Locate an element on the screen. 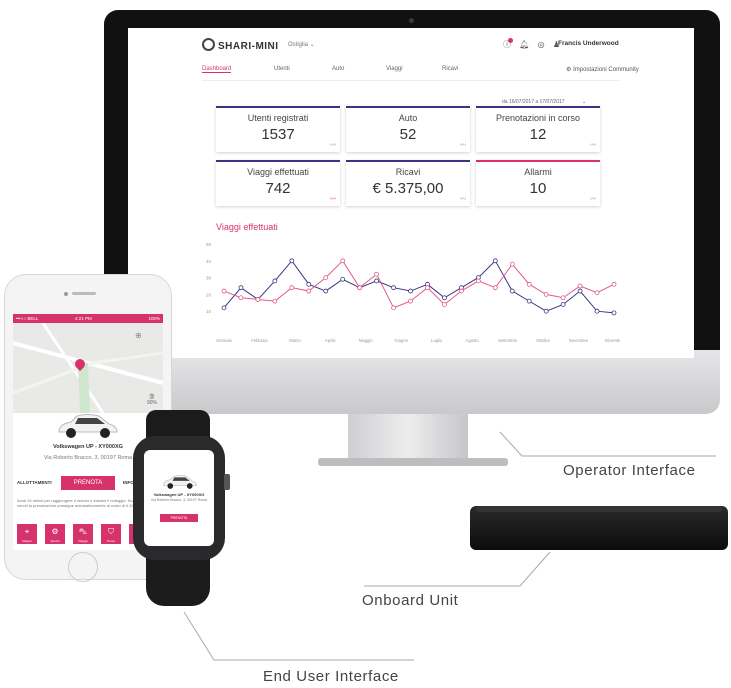 This screenshot has width=731, height=688. tile-map: ⌖ Mappa is located at coordinates (27, 534).